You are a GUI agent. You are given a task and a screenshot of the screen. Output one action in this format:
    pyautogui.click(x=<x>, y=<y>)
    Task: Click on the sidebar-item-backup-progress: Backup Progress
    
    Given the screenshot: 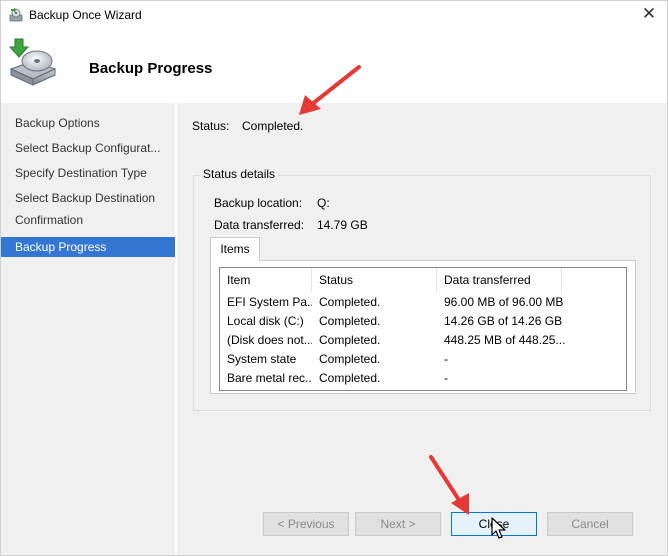 What is the action you would take?
    pyautogui.click(x=88, y=247)
    